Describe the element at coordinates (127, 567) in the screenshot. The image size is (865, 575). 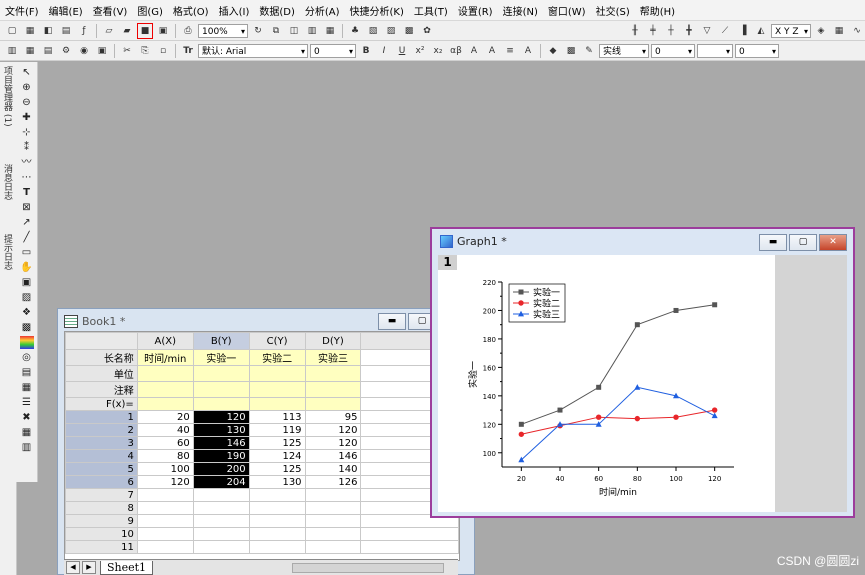
I see `sheet-tab: Sheet1` at that location.